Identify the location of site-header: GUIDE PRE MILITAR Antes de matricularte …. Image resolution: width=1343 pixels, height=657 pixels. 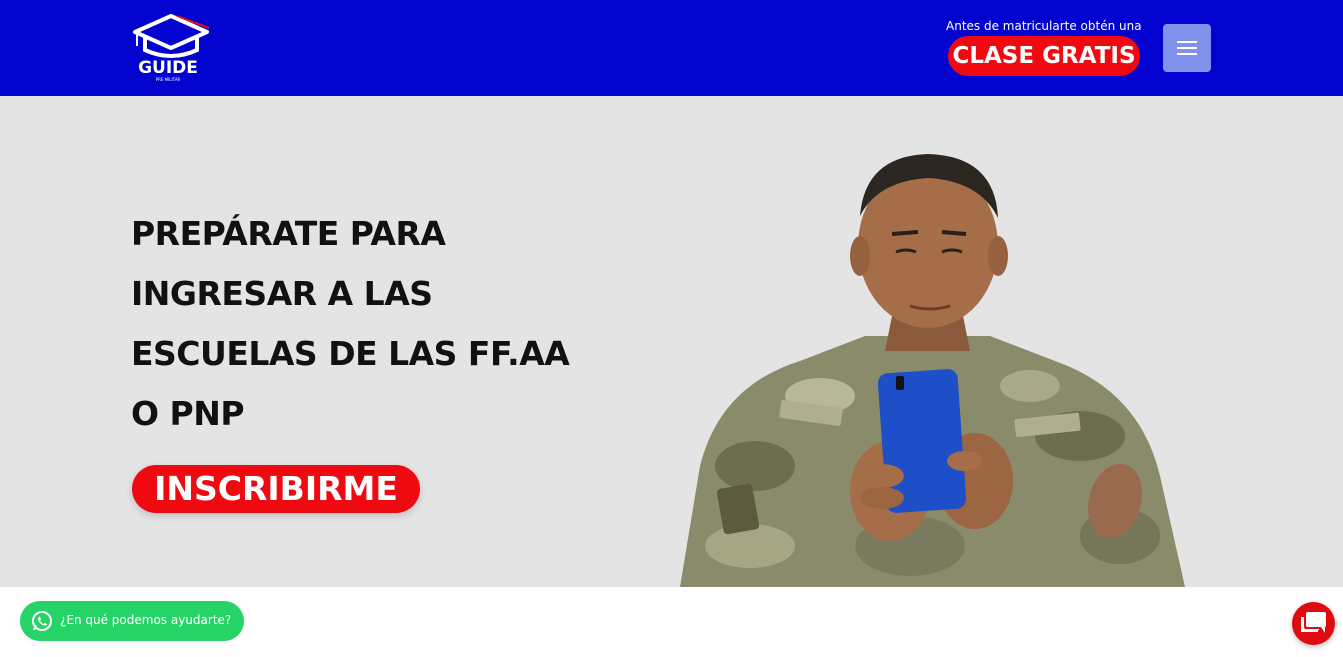
(671, 48).